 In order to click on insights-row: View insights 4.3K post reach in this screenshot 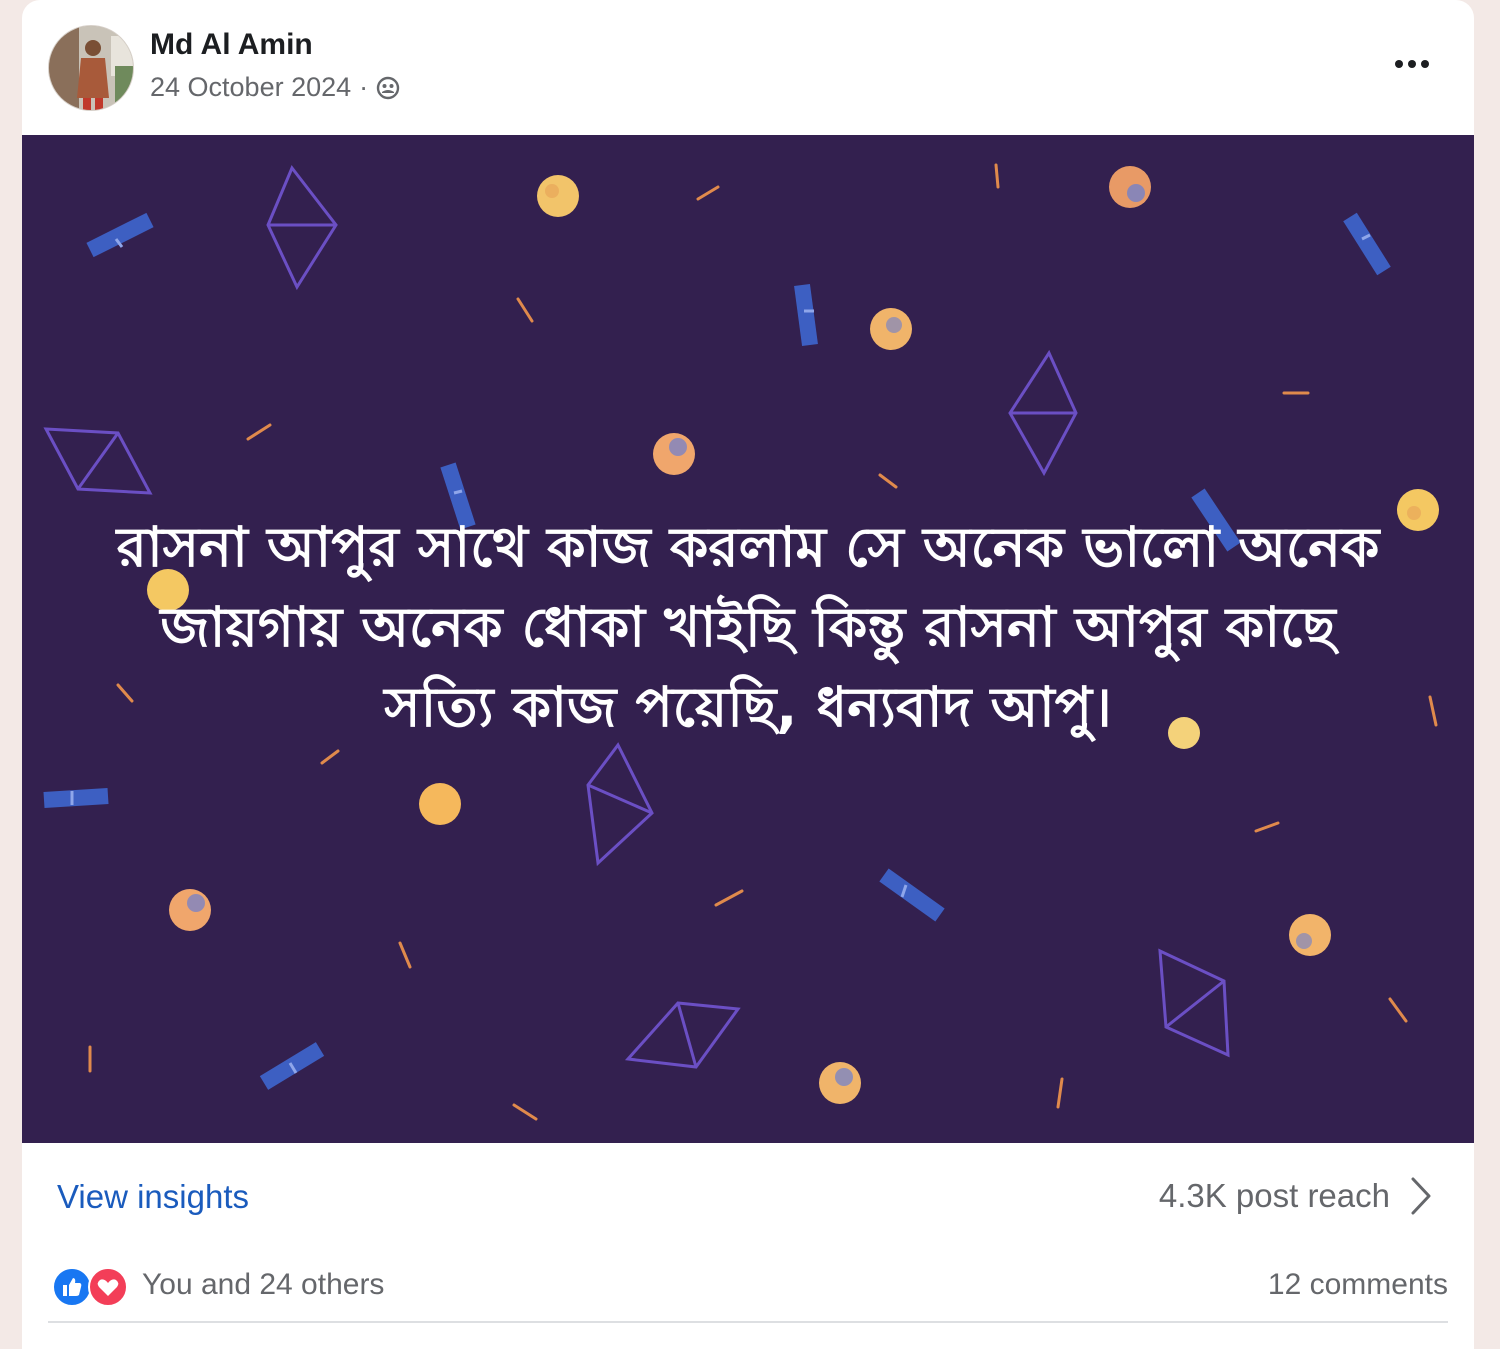, I will do `click(748, 1195)`.